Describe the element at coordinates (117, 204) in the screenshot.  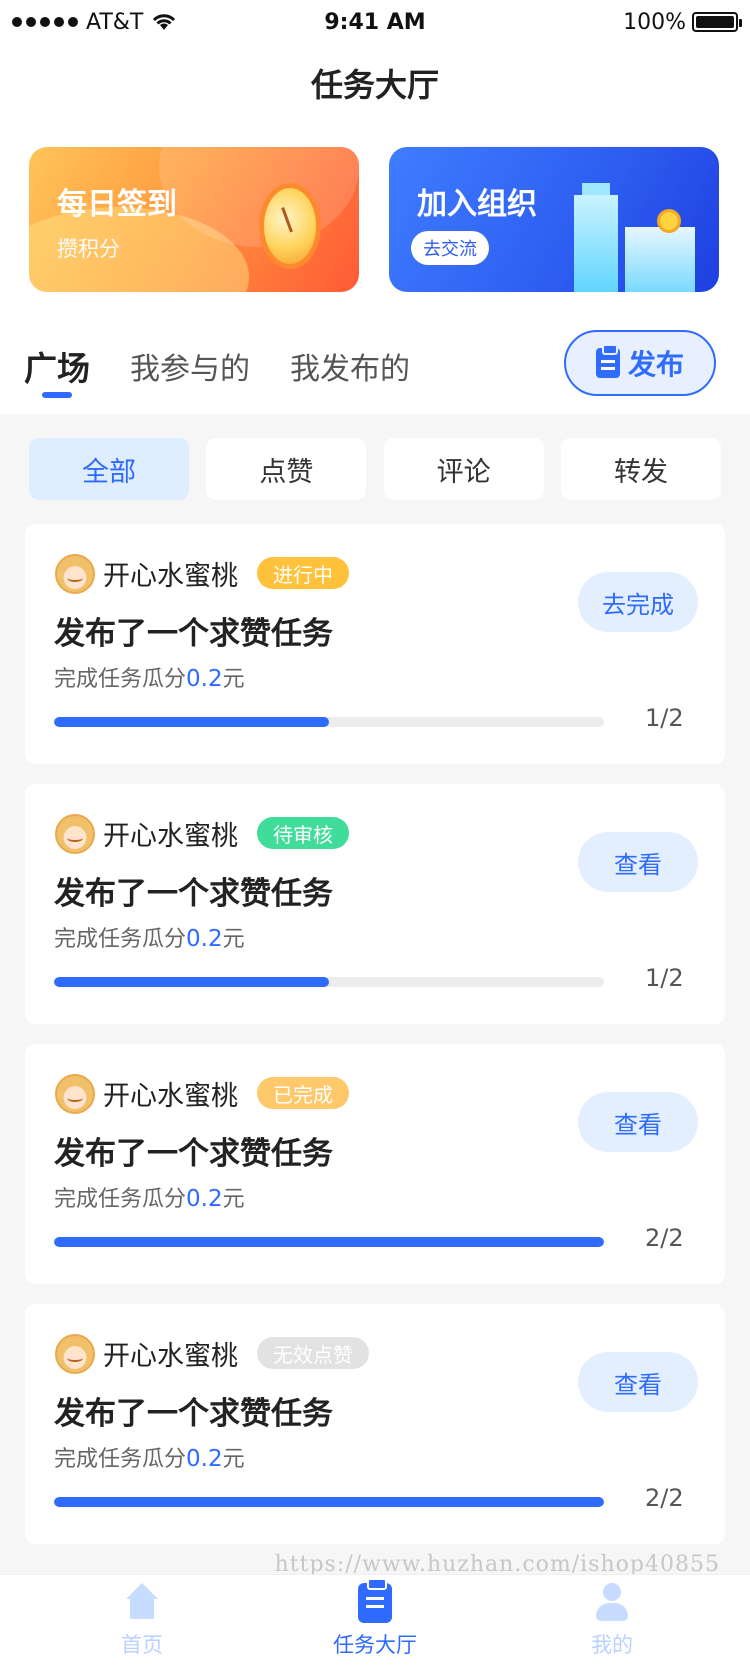
I see `checkin-title: 每日签到` at that location.